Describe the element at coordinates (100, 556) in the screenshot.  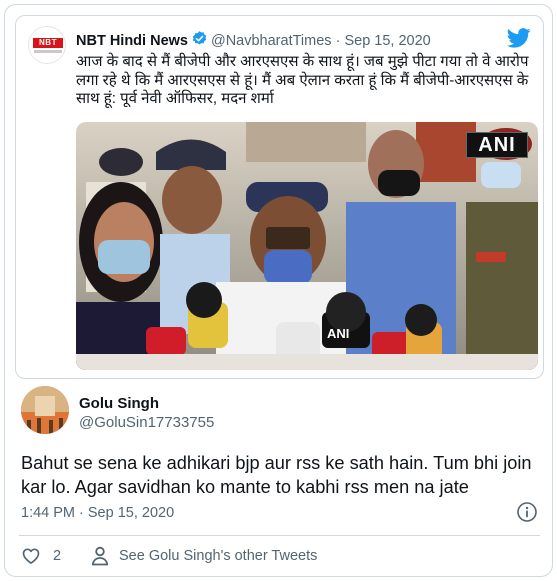
I see `person-icon` at that location.